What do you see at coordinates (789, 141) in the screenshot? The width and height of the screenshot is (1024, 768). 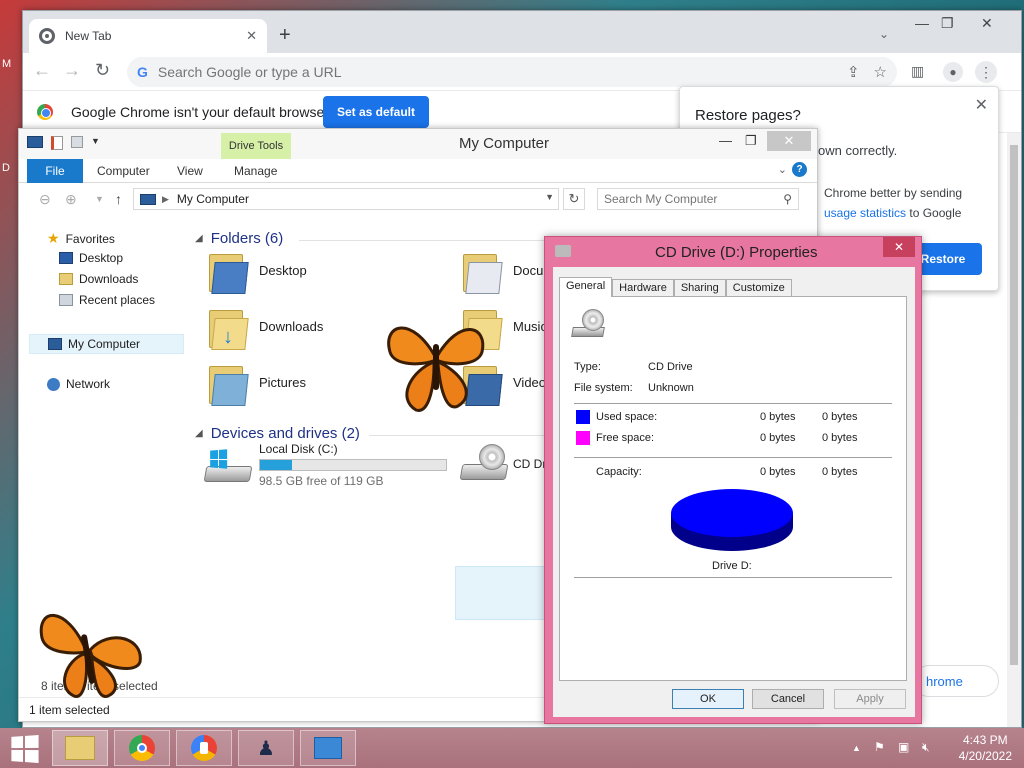 I see `explorer-close-button: ✕` at bounding box center [789, 141].